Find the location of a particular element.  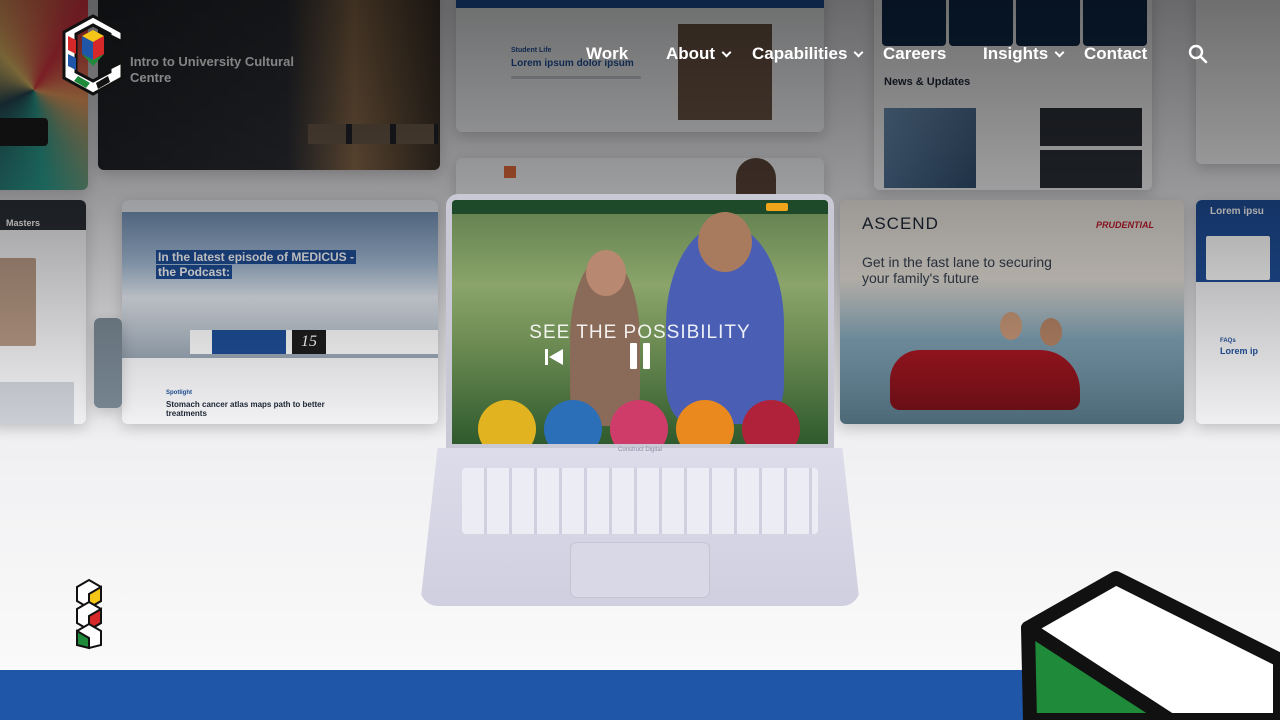

pause-icon is located at coordinates (640, 358).